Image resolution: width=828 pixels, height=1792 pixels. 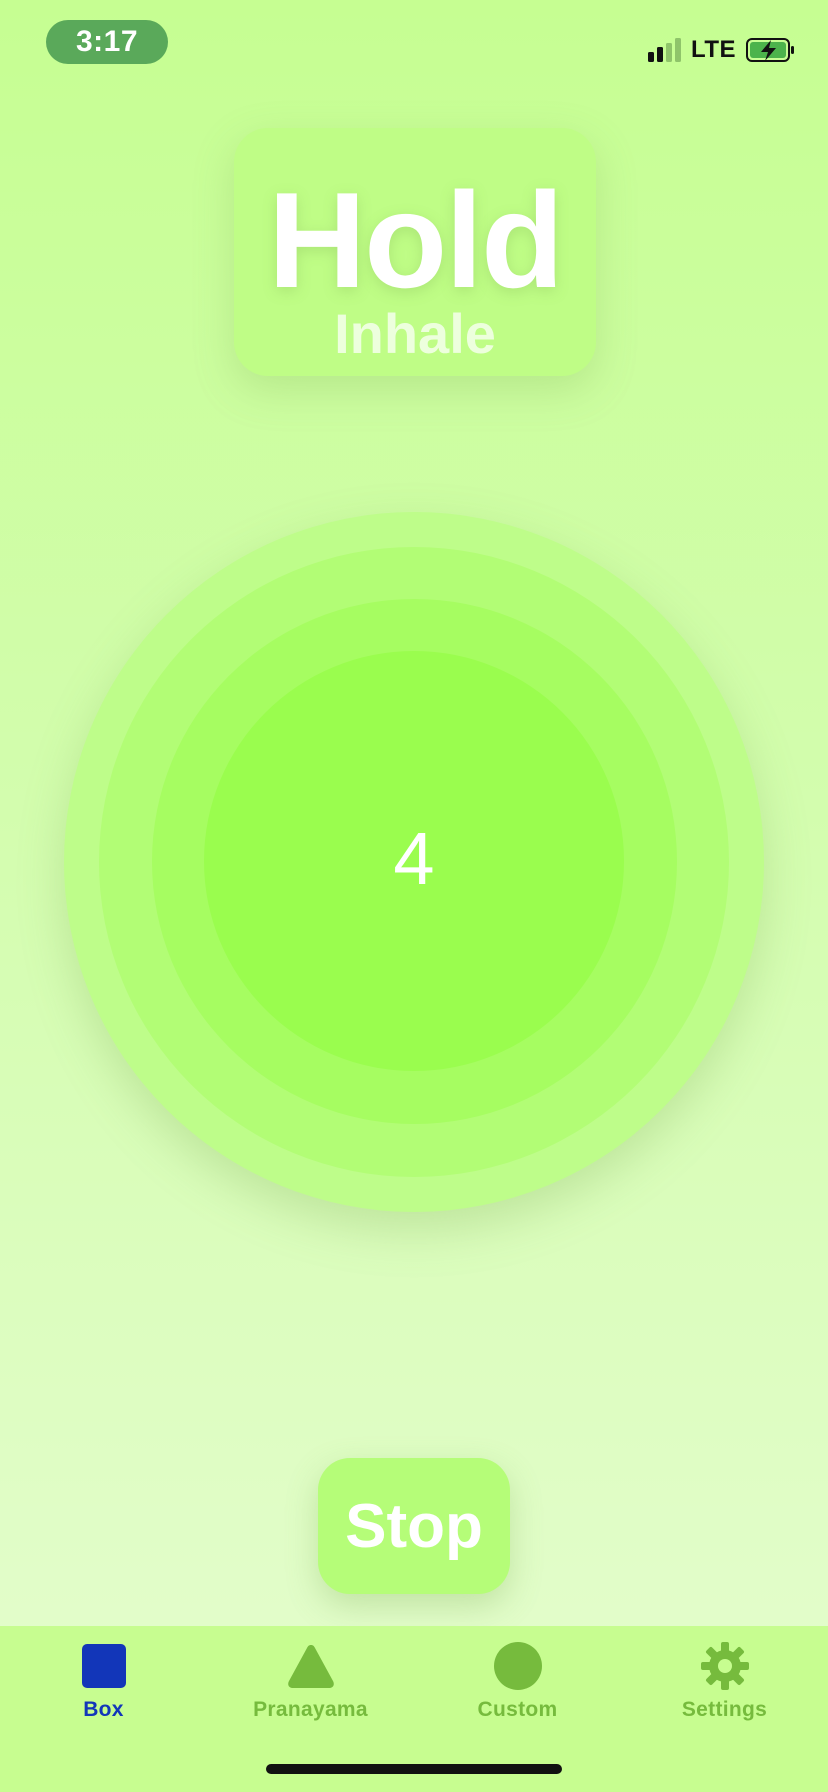 I want to click on tab-box: Box, so click(x=103, y=1681).